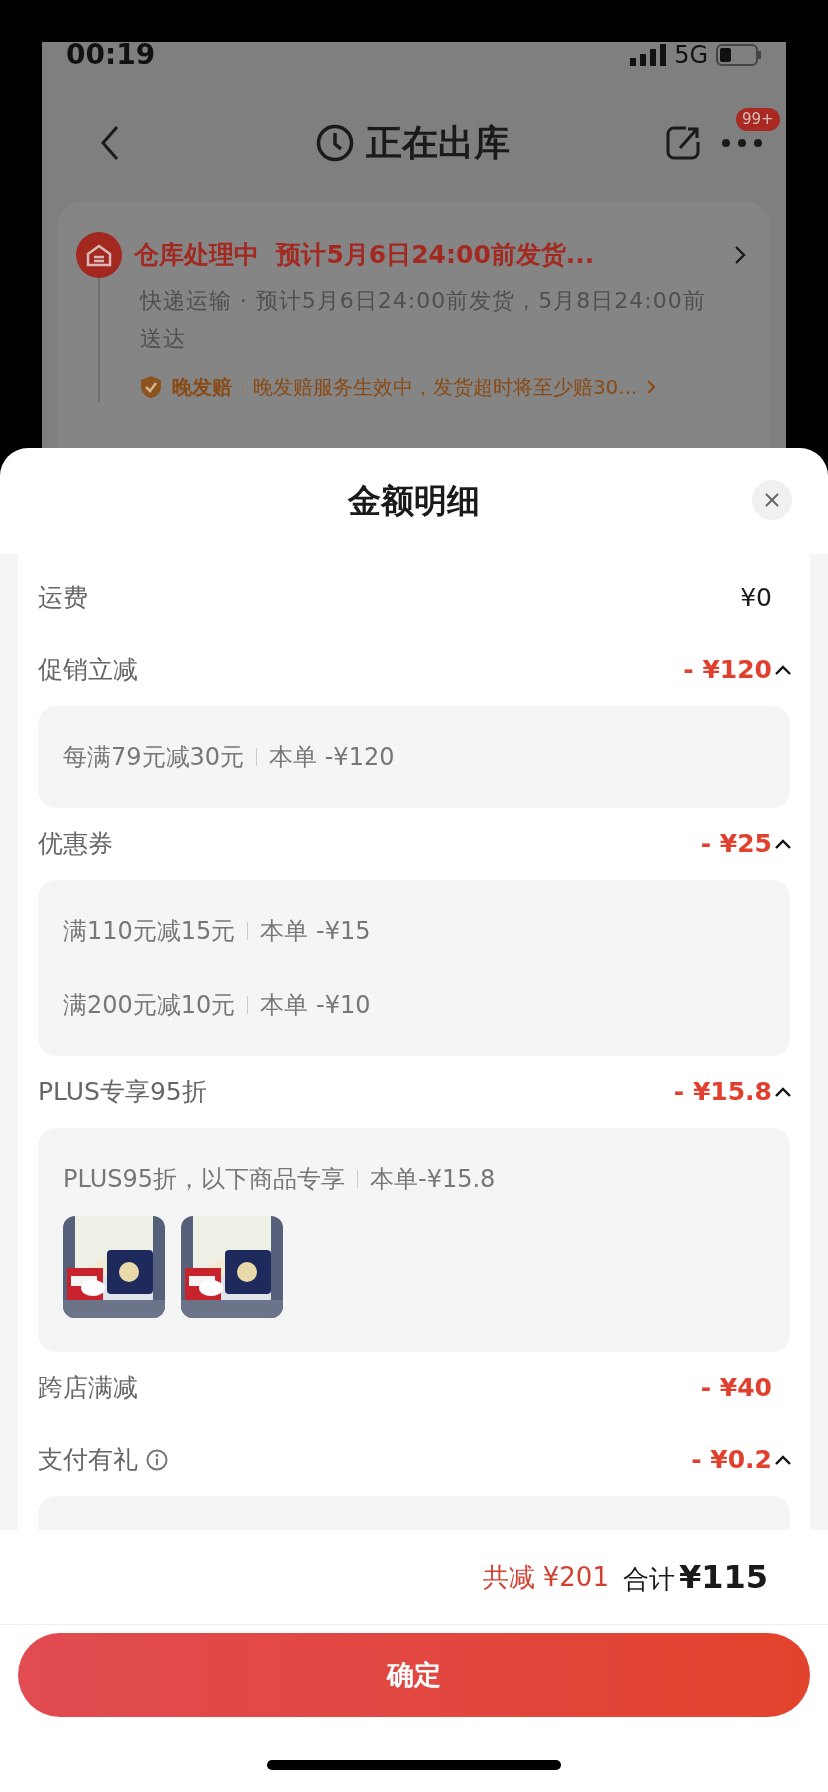 The height and width of the screenshot is (1792, 828). What do you see at coordinates (731, 1460) in the screenshot?
I see `row-amount: - ¥0.2` at bounding box center [731, 1460].